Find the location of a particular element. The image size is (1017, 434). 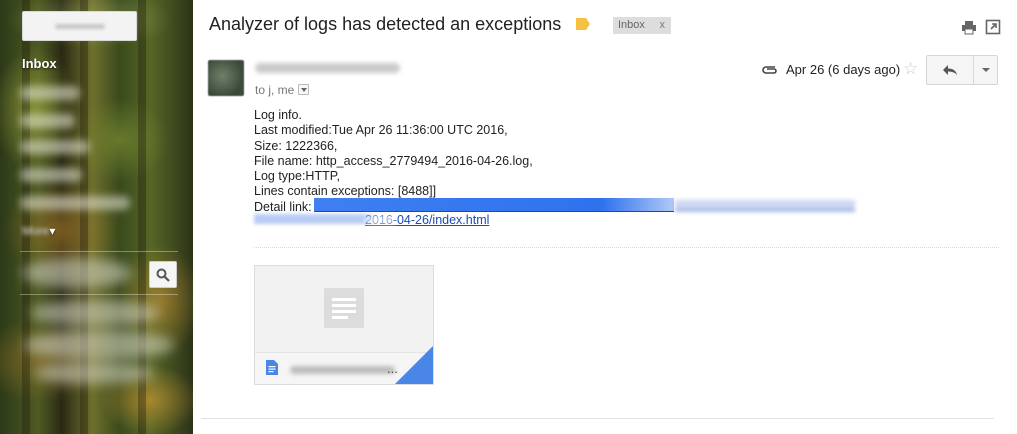

body-line: Log info. is located at coordinates (278, 115).